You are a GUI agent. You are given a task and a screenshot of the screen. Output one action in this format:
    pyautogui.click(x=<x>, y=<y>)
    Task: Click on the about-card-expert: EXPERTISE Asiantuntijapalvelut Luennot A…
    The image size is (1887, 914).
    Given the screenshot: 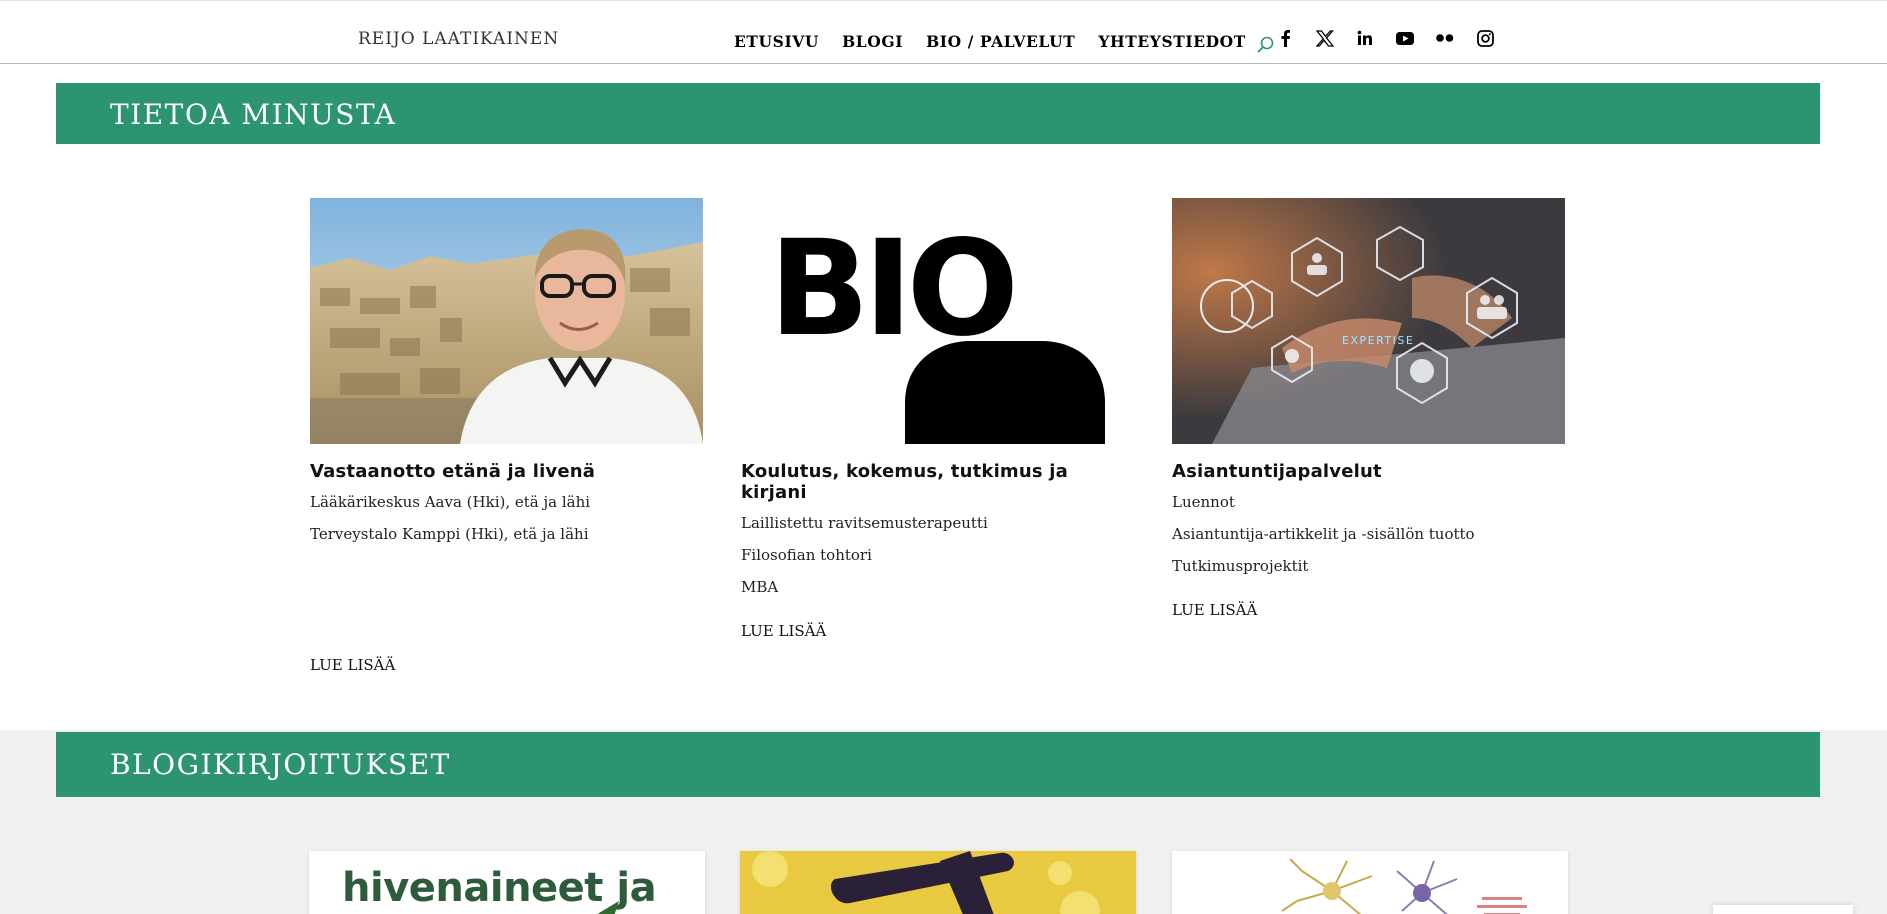 What is the action you would take?
    pyautogui.click(x=1368, y=408)
    